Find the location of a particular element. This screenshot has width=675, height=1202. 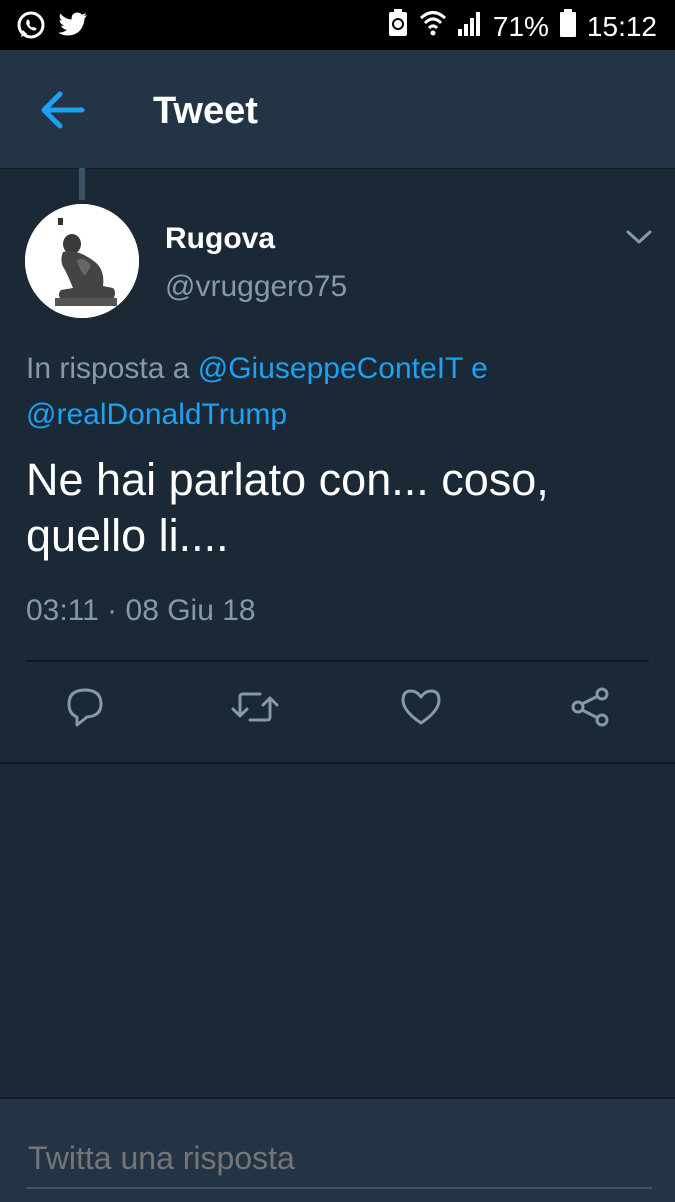

status-bar-left is located at coordinates (52, 27).